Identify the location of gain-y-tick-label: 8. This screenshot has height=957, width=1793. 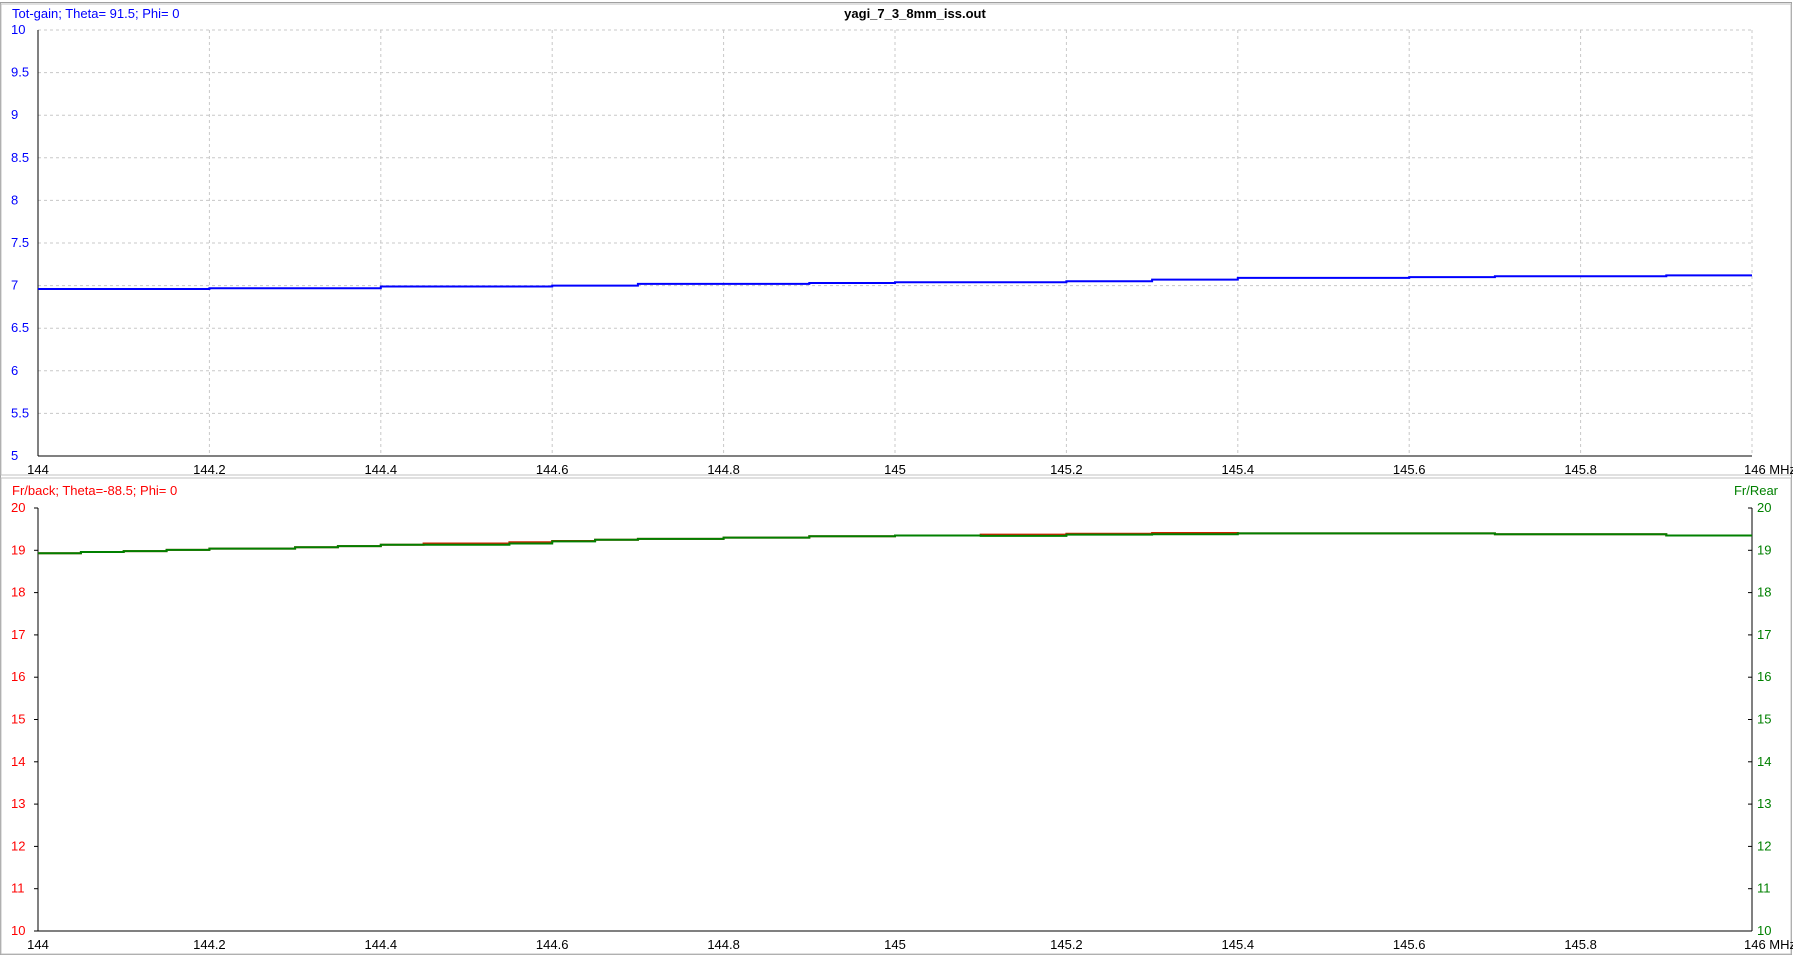
(14, 199).